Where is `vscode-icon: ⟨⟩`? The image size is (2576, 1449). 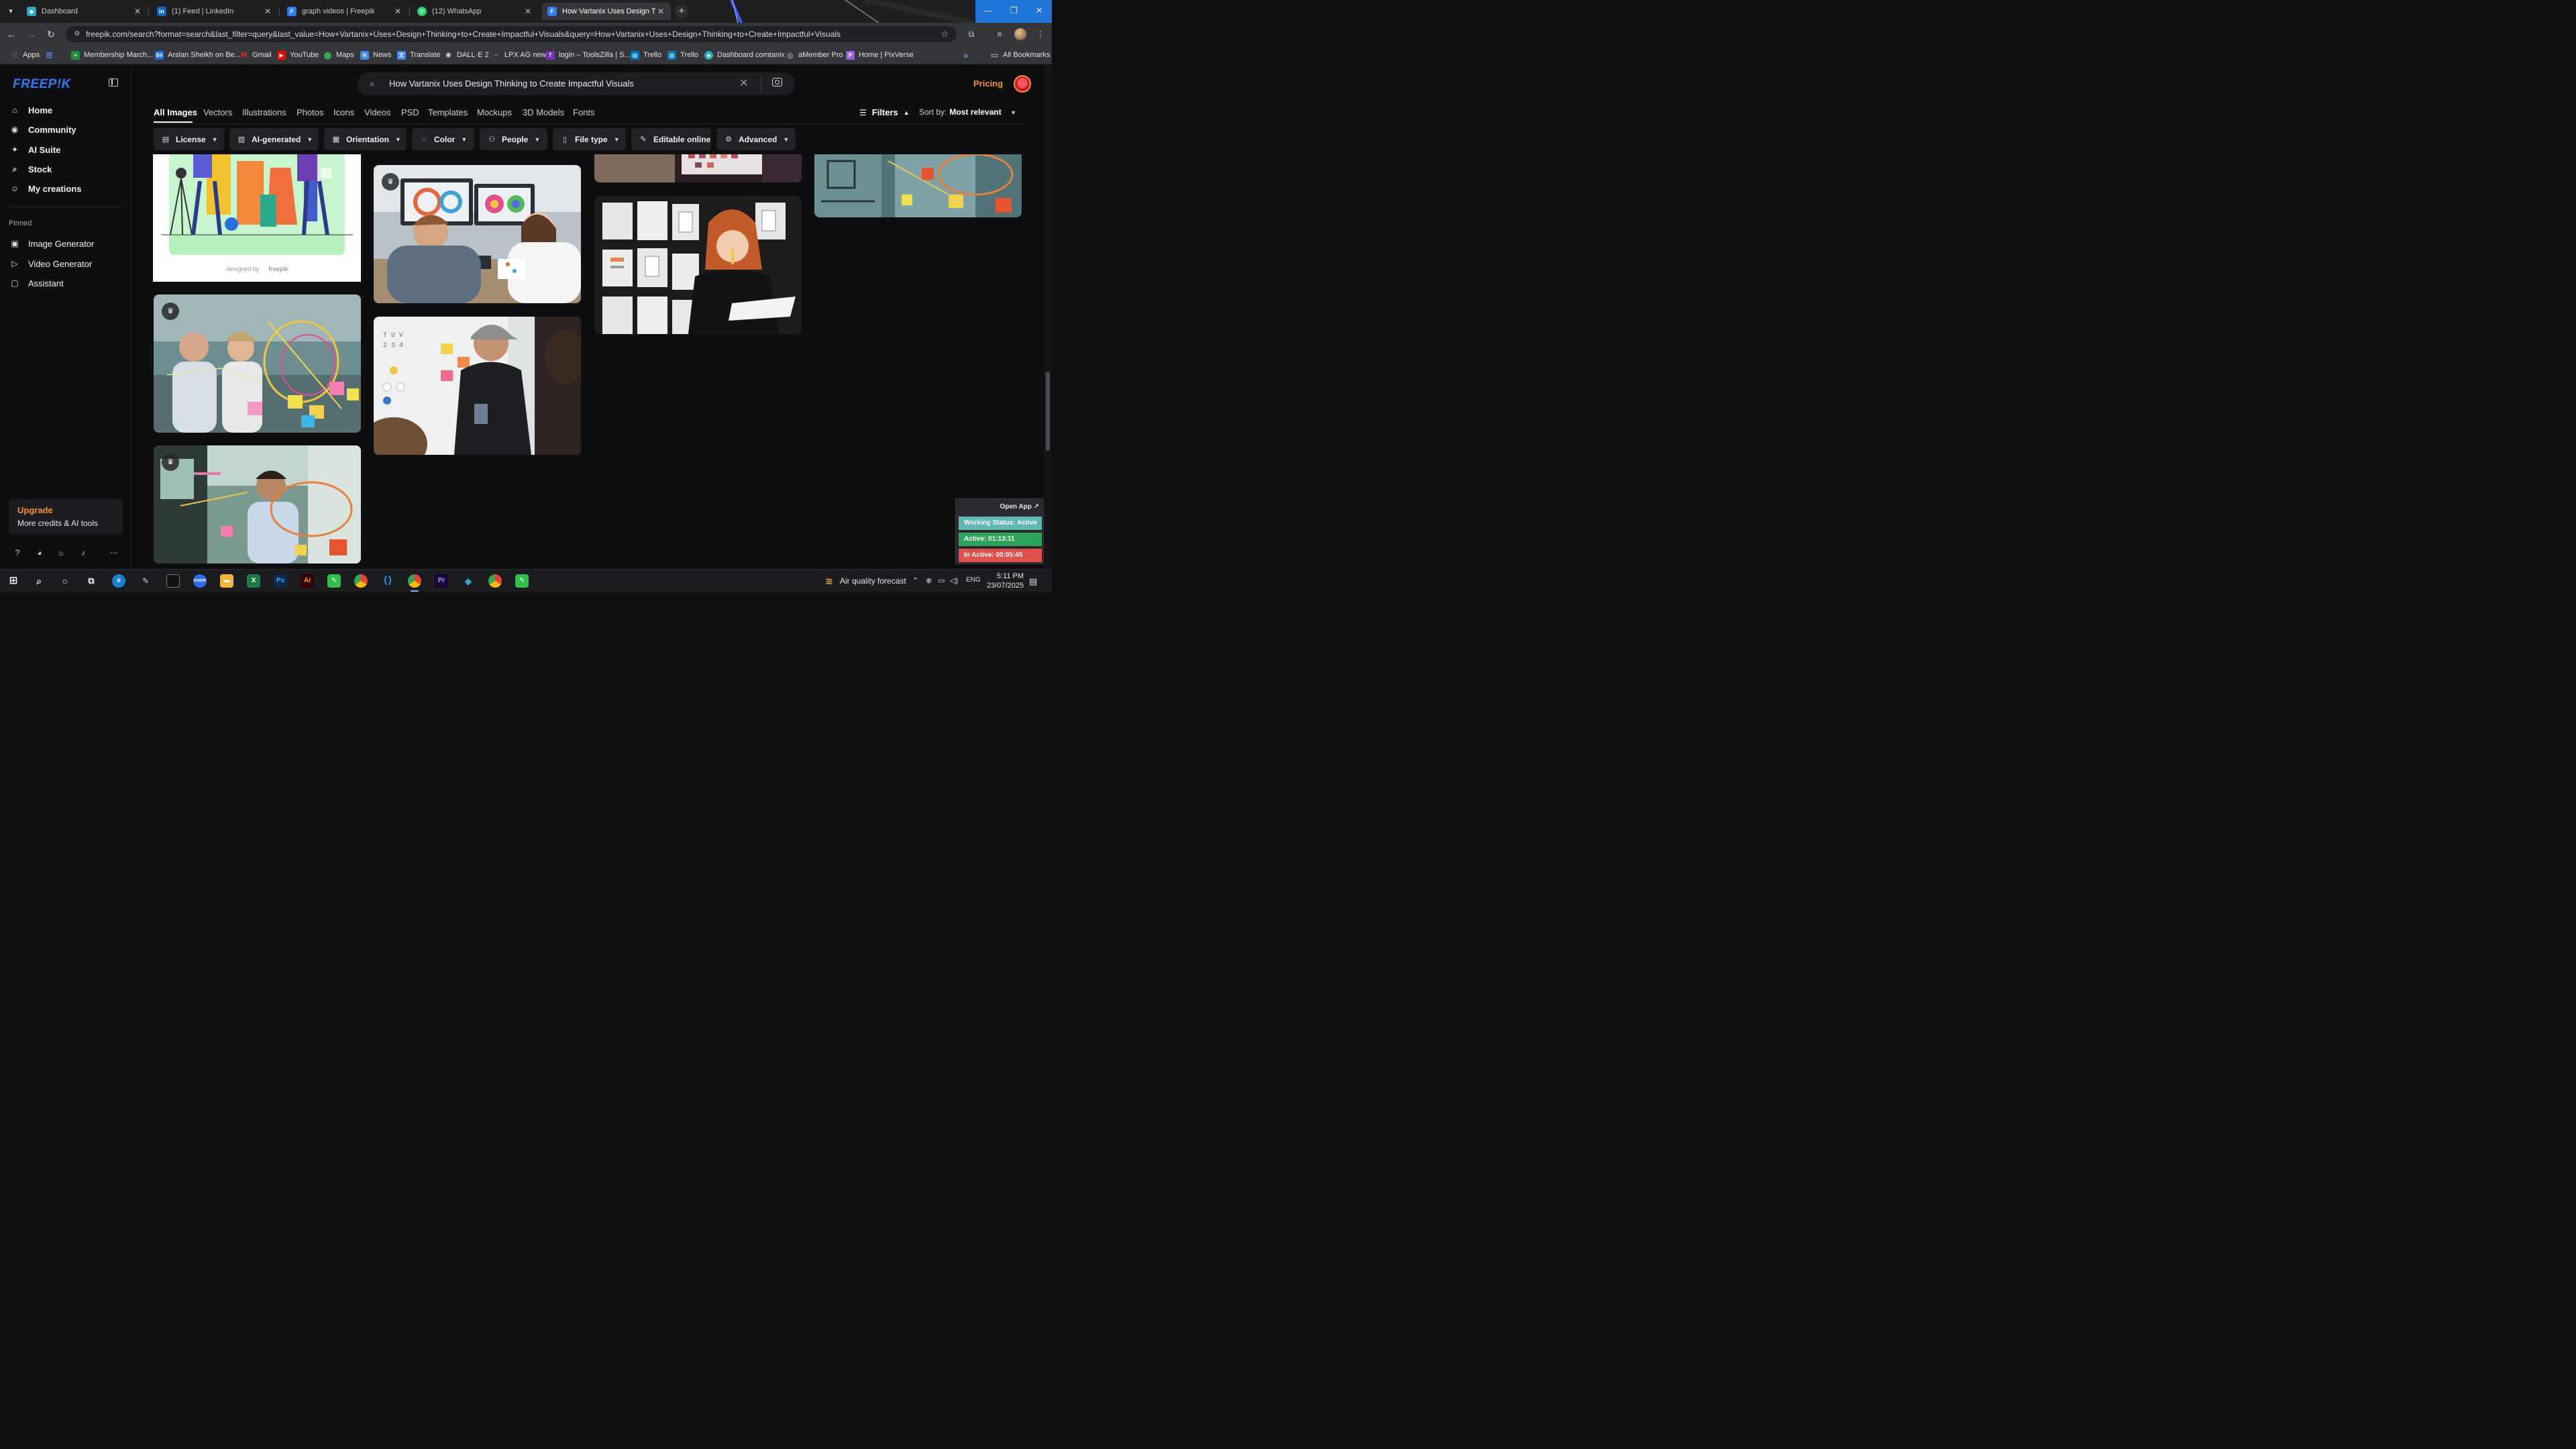 vscode-icon: ⟨⟩ is located at coordinates (387, 581).